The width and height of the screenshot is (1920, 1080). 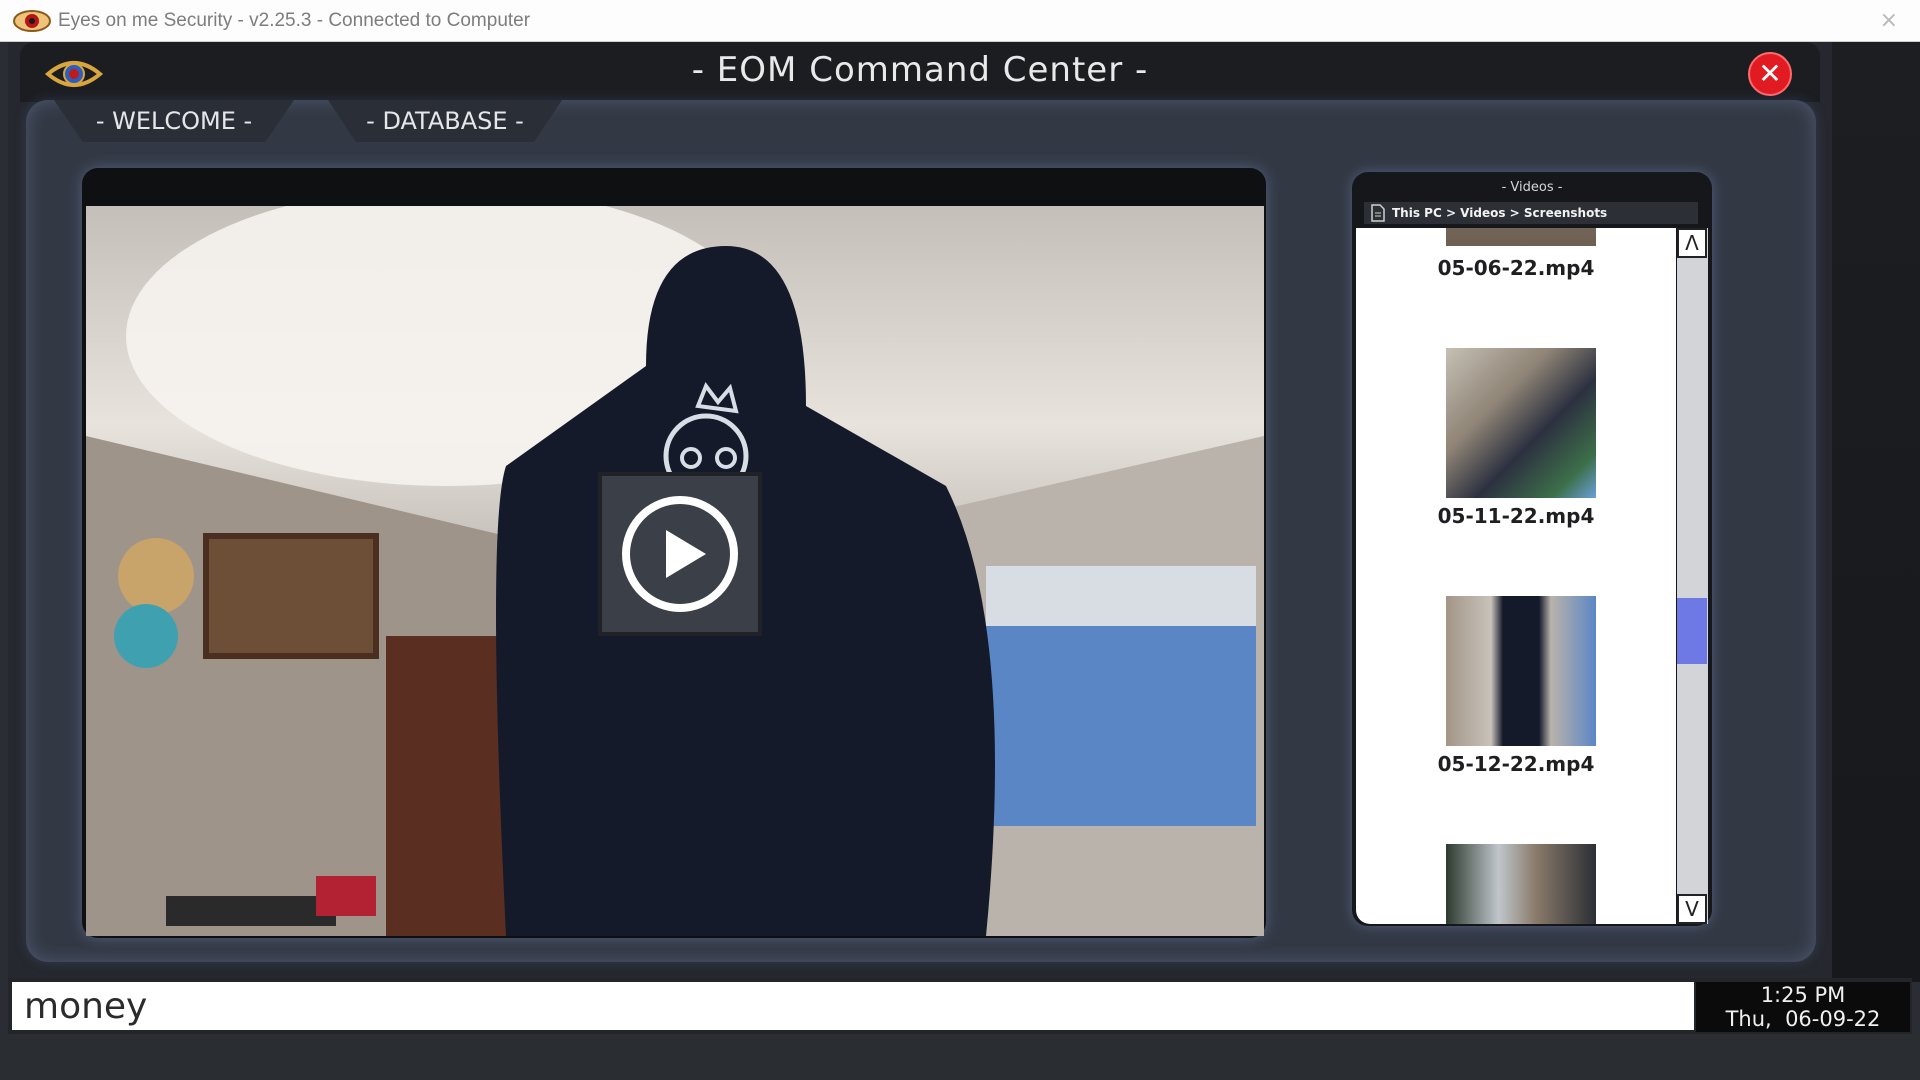 I want to click on file-name: 05-11-22.mp4, so click(x=1516, y=516).